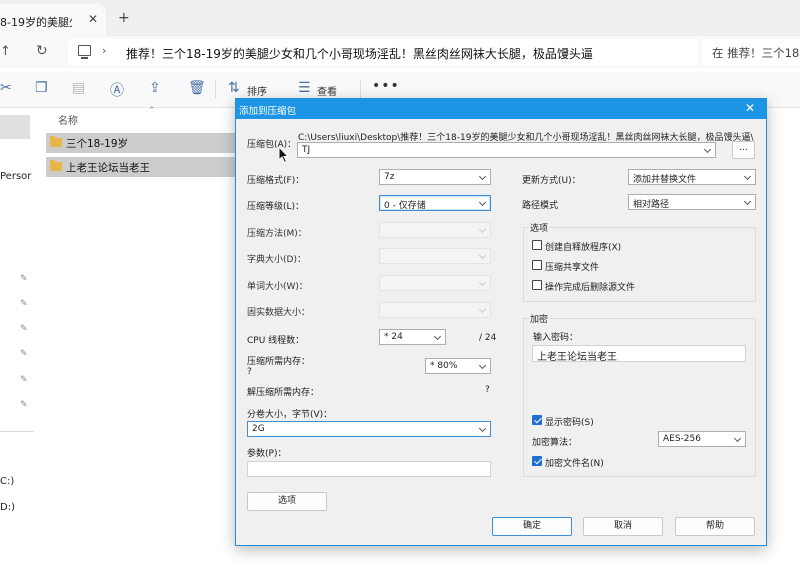 This screenshot has width=800, height=567. Describe the element at coordinates (583, 248) in the screenshot. I see `create-sfx-label: 创建自释放程序(X)` at that location.